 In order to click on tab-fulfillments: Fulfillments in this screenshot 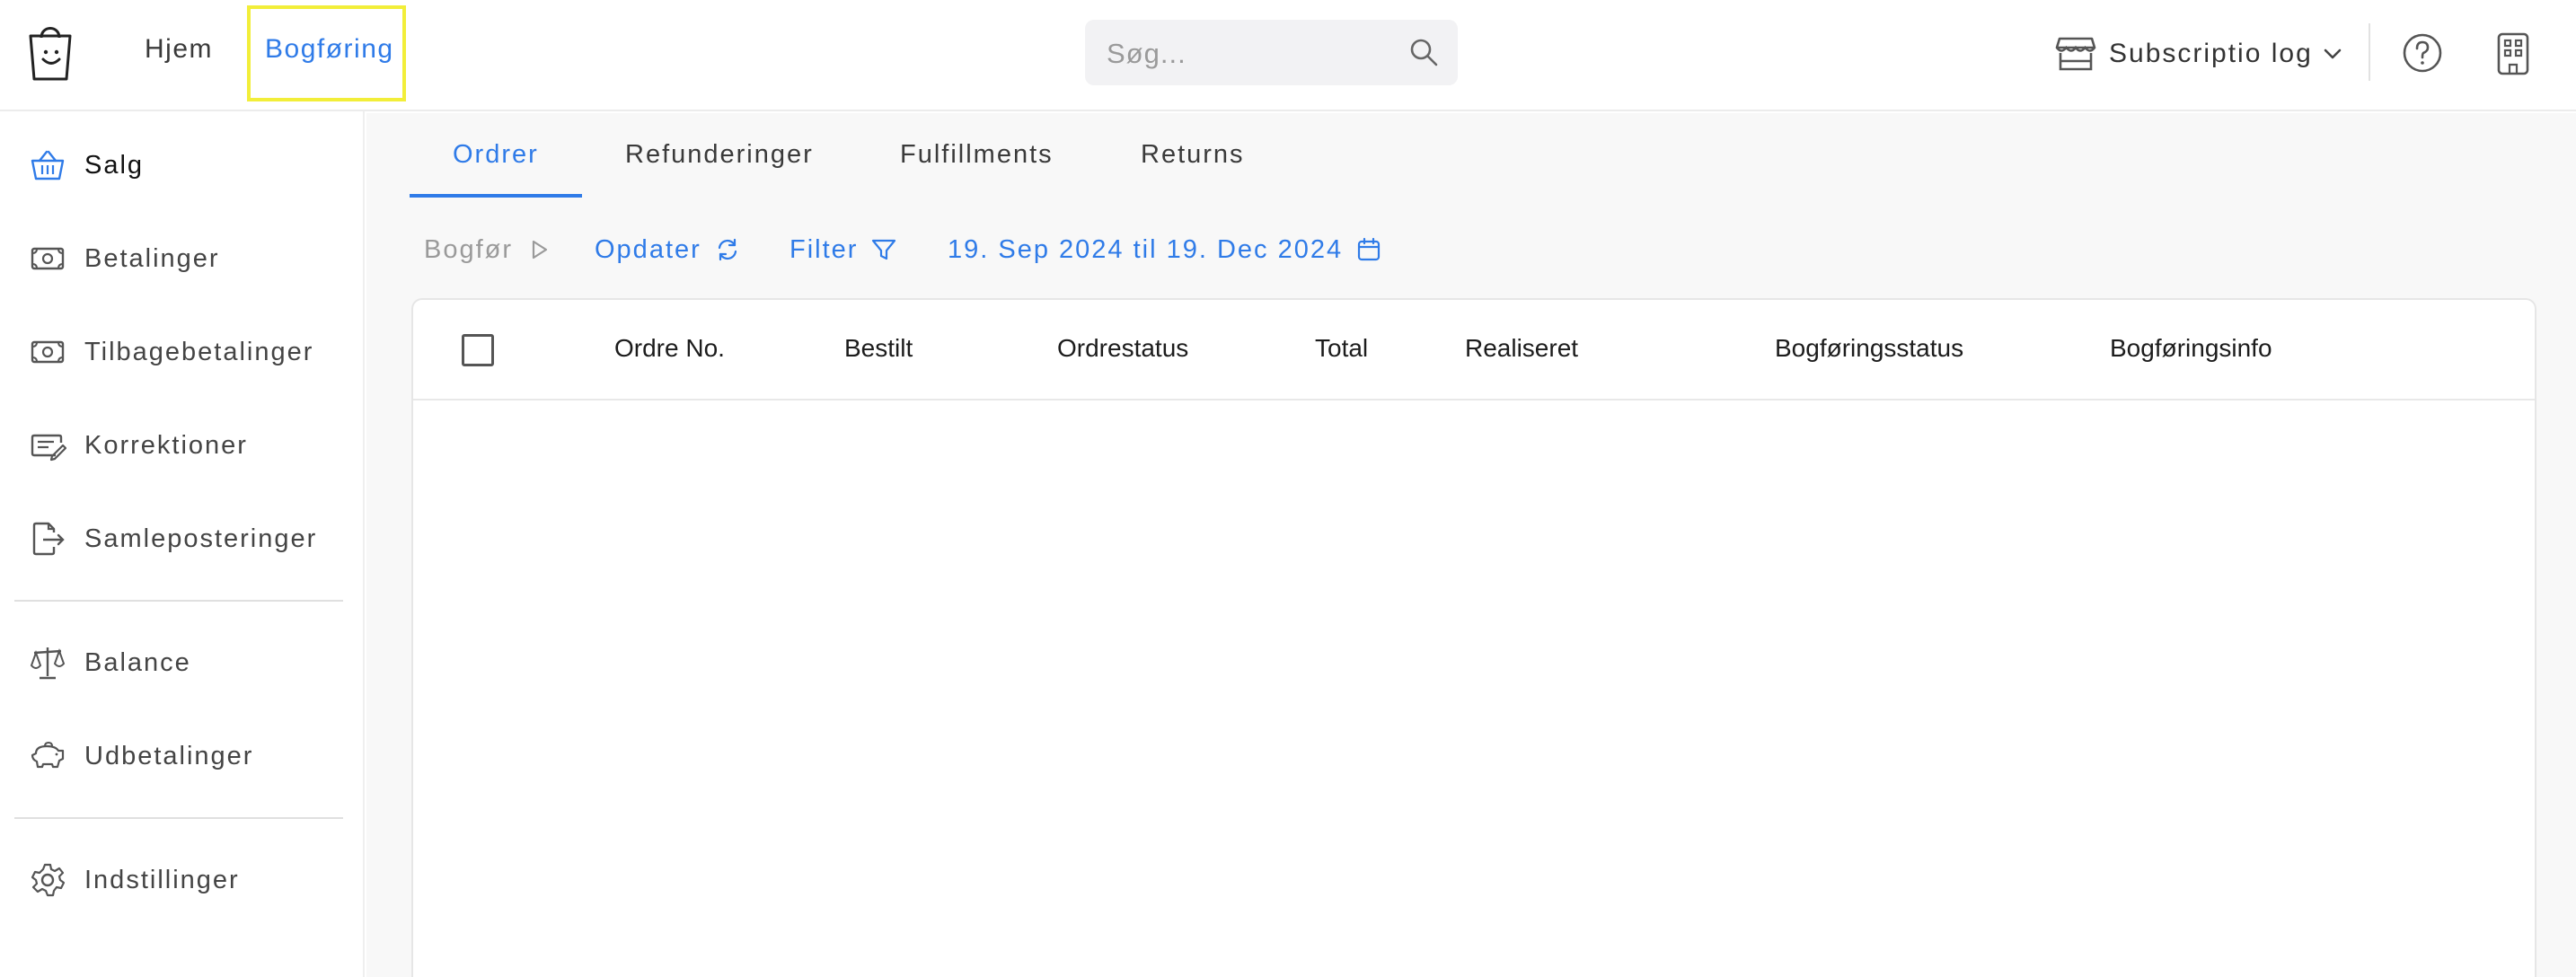, I will do `click(977, 155)`.